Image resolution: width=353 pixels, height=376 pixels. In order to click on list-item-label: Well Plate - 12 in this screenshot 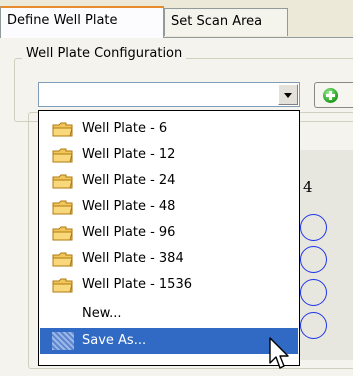, I will do `click(129, 154)`.